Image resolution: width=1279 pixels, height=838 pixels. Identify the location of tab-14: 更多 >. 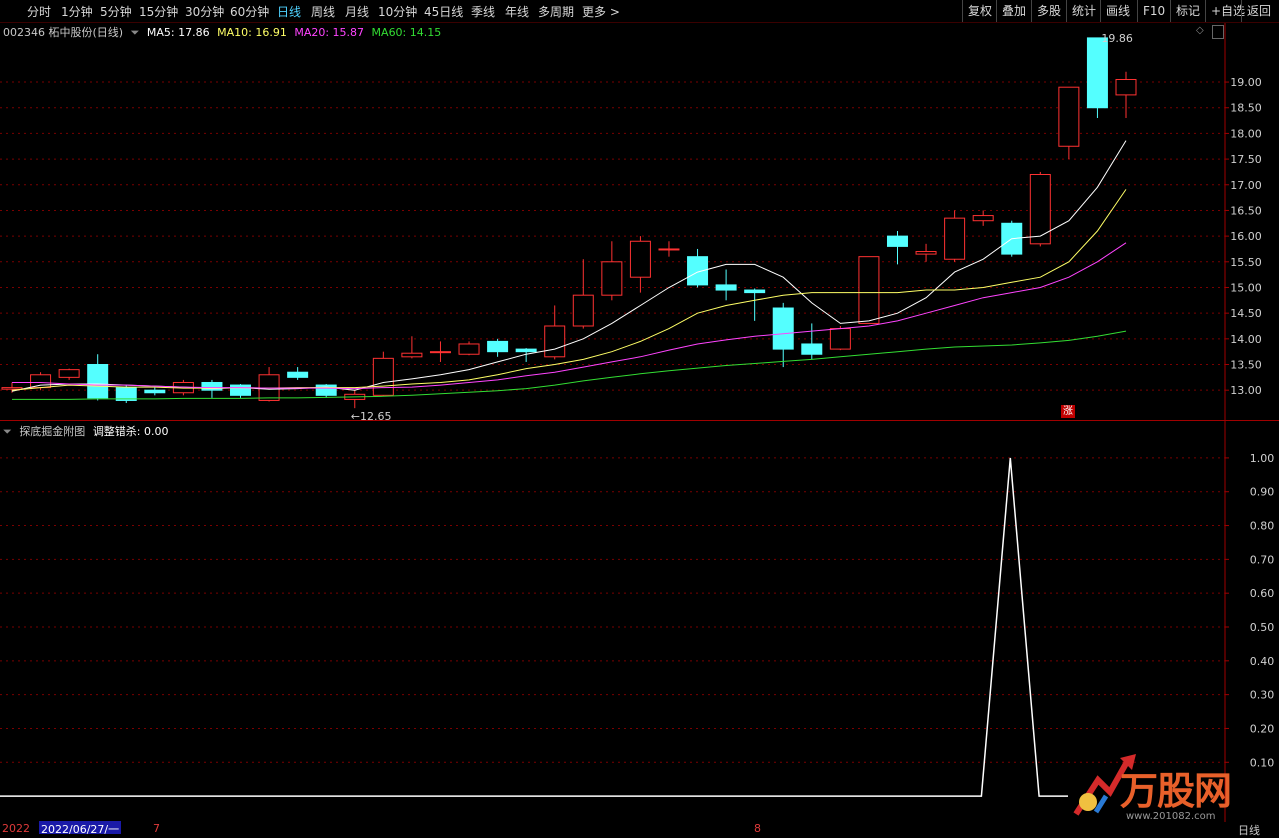
(601, 11).